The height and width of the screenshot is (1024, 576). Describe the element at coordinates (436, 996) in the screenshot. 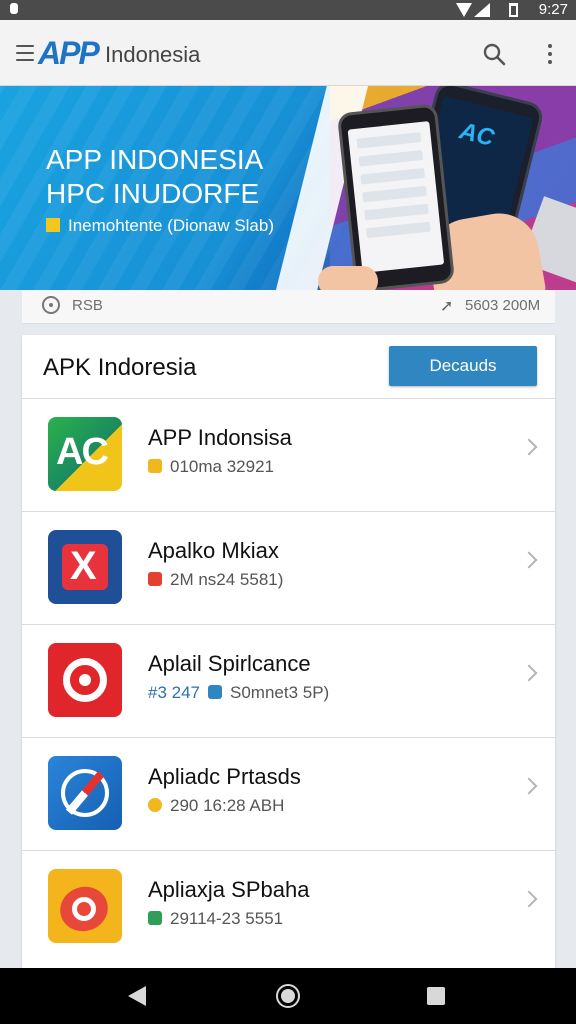

I see `recent-apps-icon` at that location.